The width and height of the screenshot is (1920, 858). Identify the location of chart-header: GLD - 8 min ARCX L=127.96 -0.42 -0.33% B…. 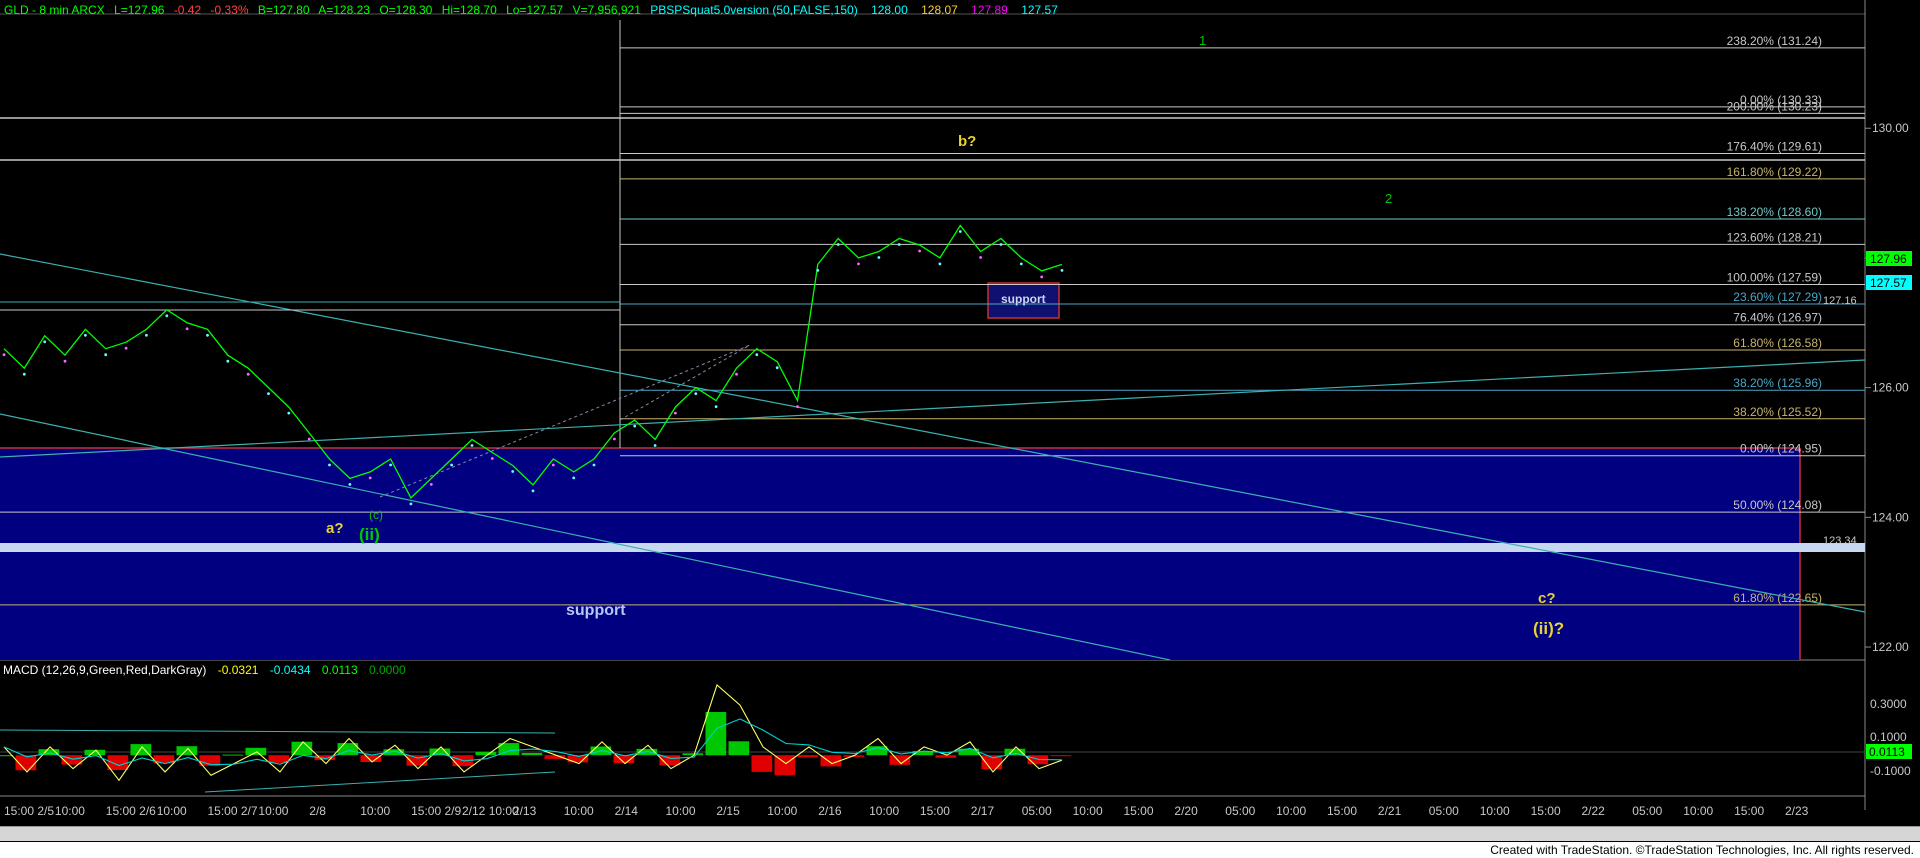
(531, 10).